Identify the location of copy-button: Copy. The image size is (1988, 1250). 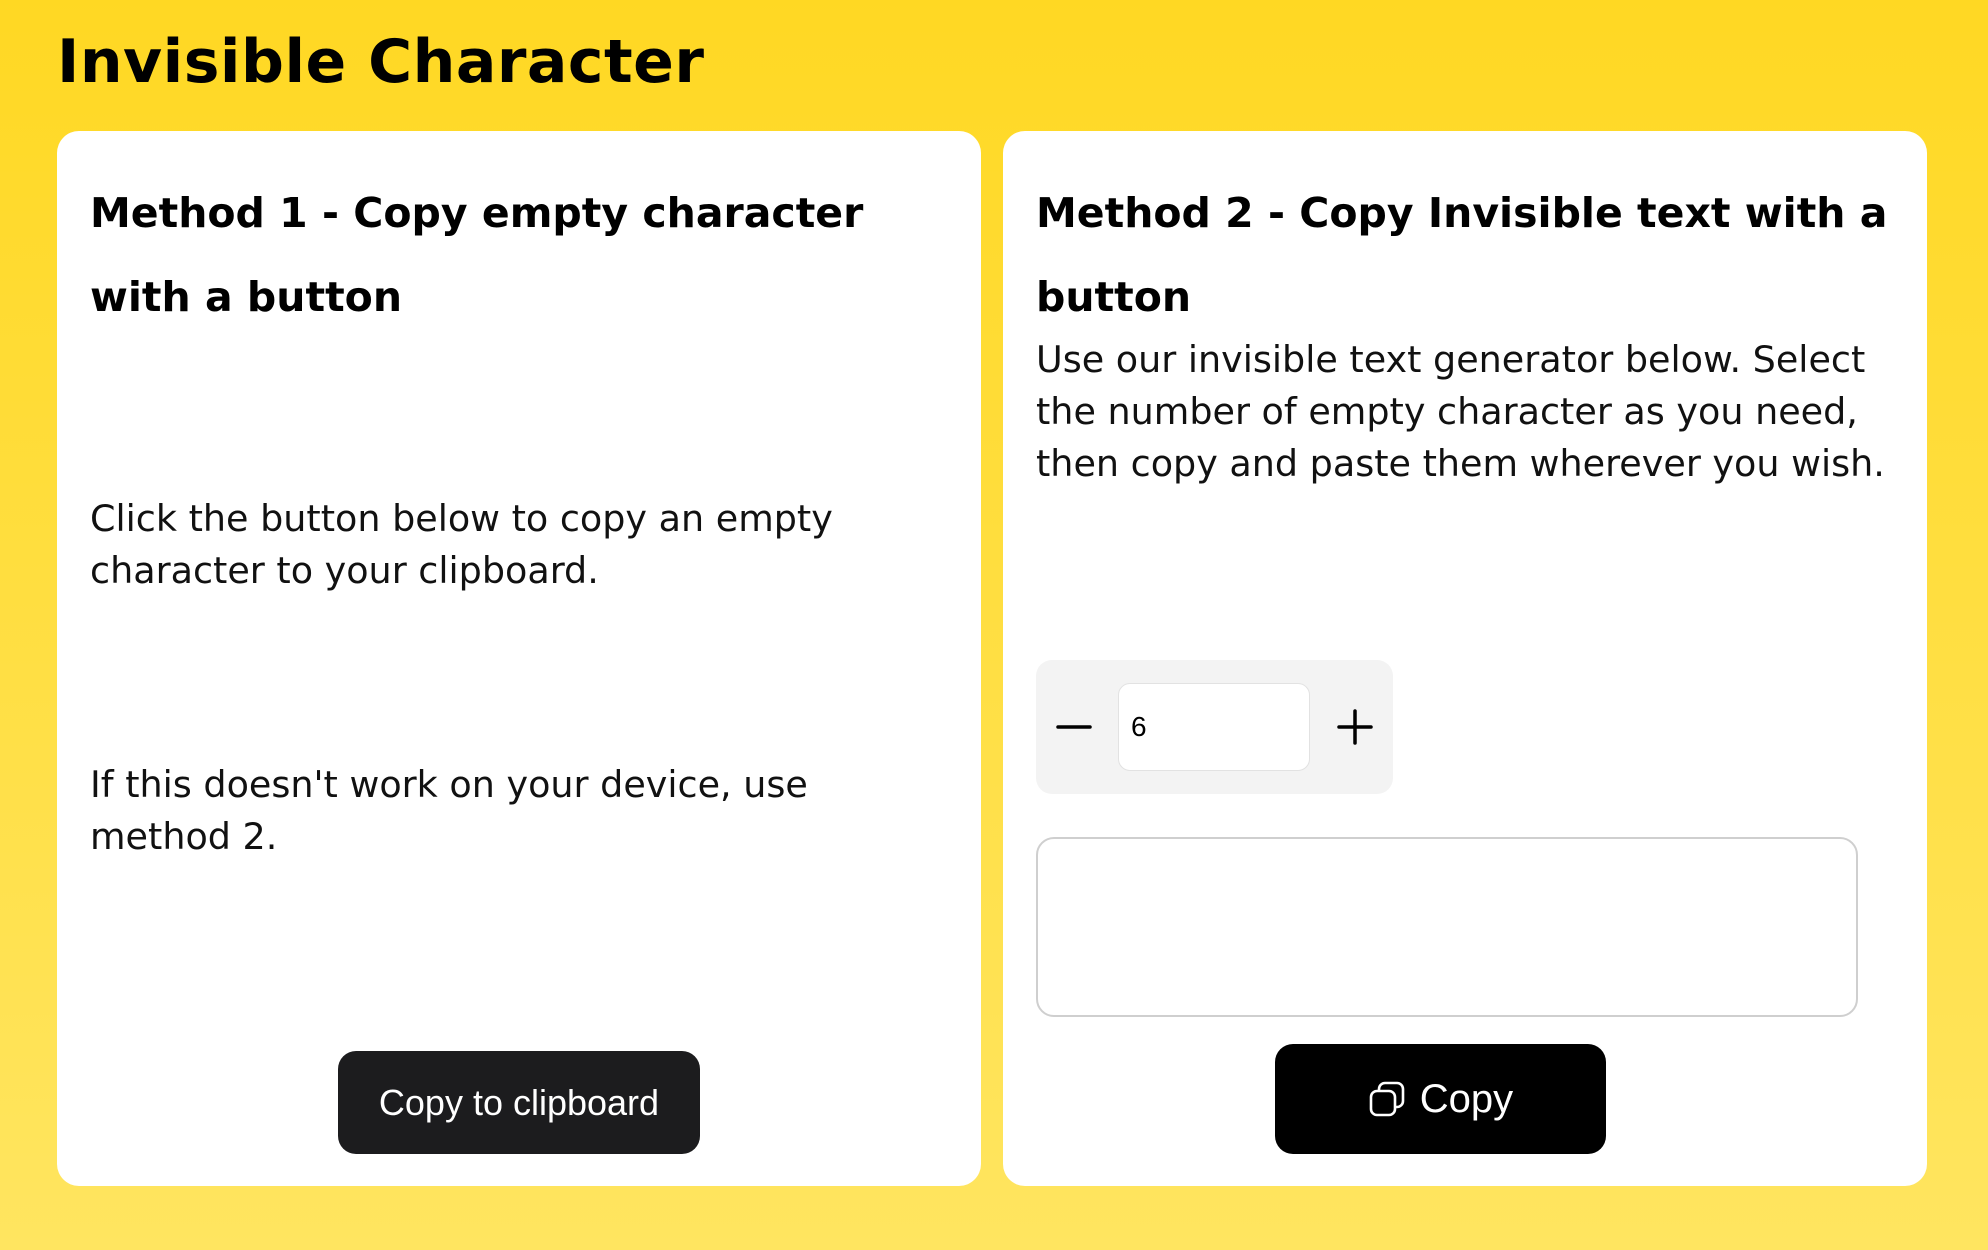
(1440, 1099).